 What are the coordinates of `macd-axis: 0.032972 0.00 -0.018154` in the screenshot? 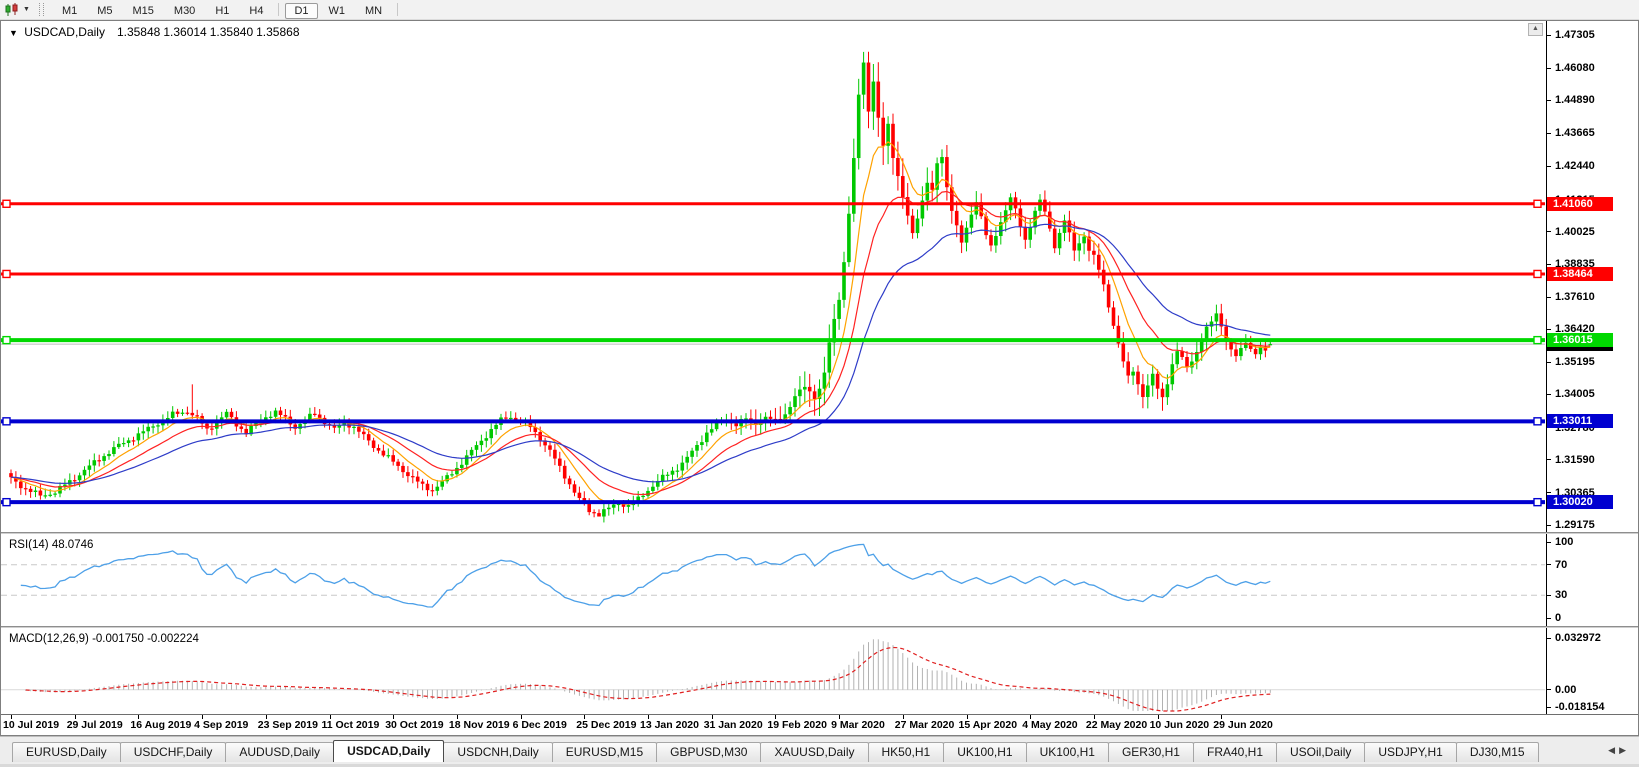 It's located at (1592, 671).